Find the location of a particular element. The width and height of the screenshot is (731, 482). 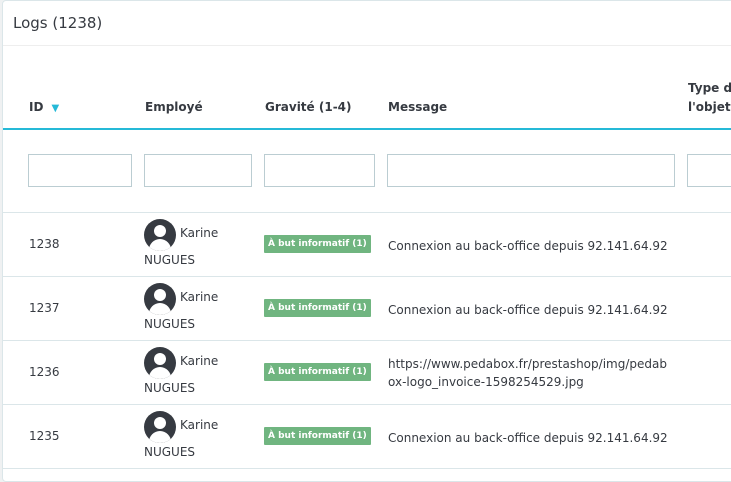

column-header-object-type: Type de l'objet is located at coordinates (709, 98).